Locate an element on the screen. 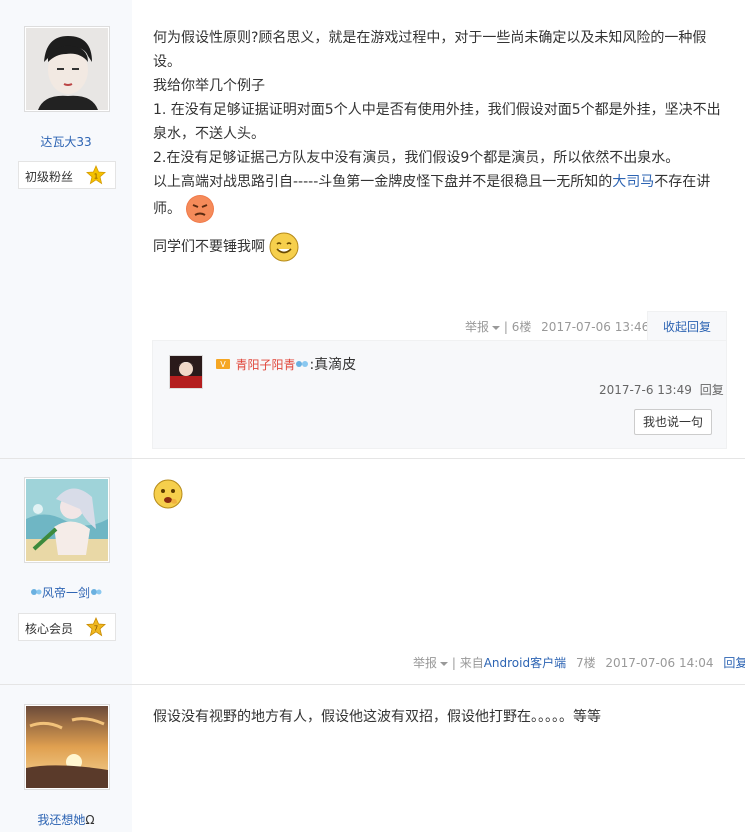  level-label: 初级粉丝 is located at coordinates (49, 177).